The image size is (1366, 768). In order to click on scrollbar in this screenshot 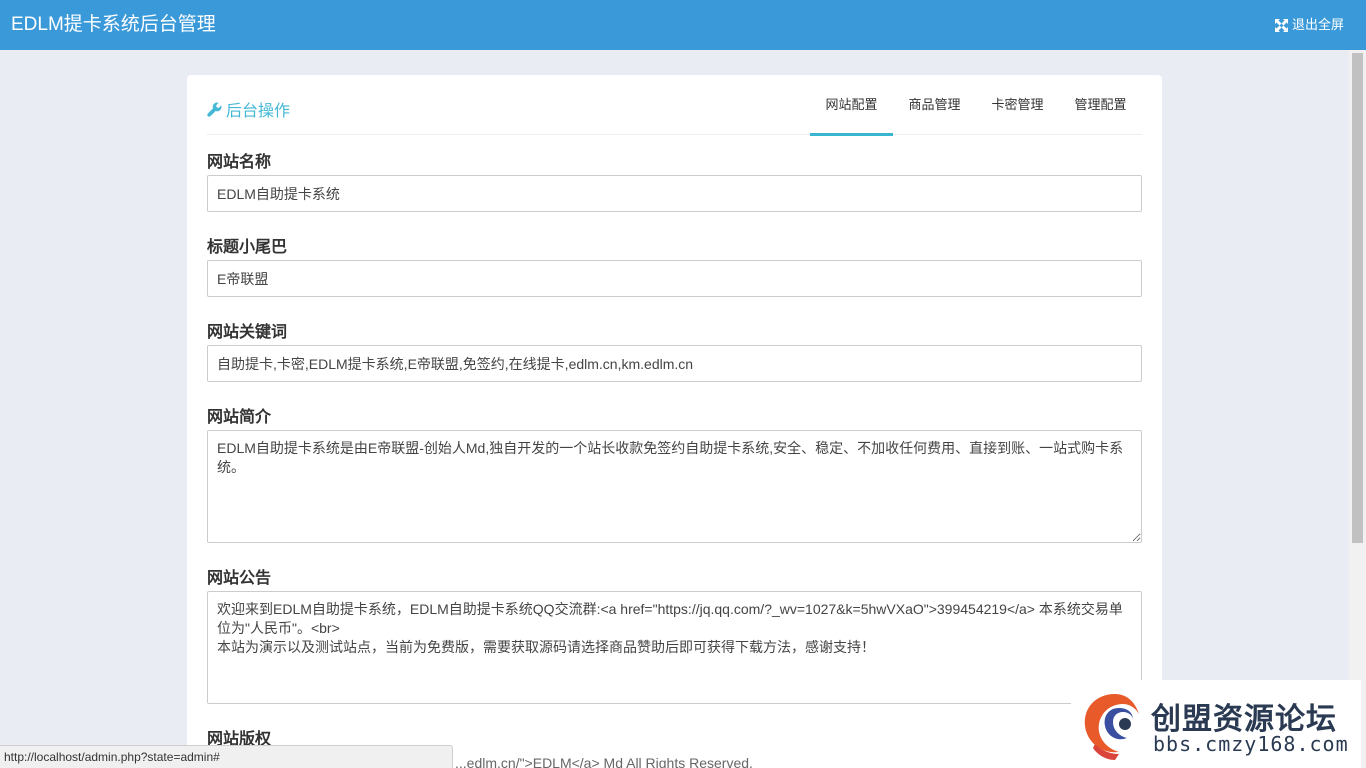, I will do `click(1357, 409)`.